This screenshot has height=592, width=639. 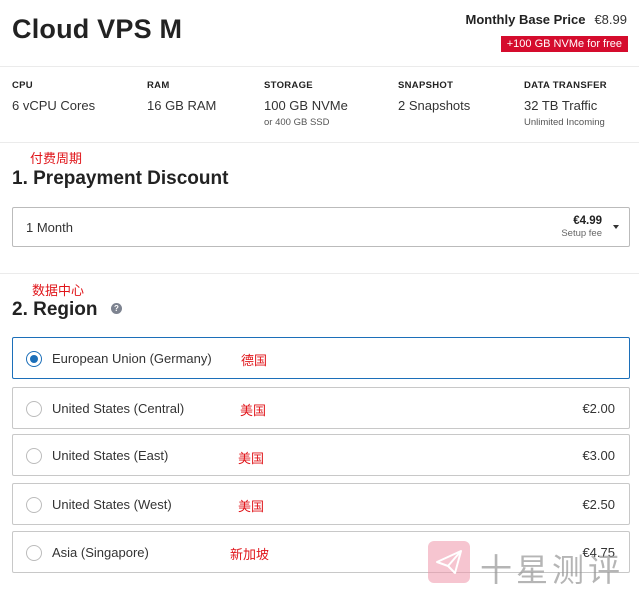 What do you see at coordinates (321, 504) in the screenshot?
I see `region-option-us-west: United States (West) €2.50` at bounding box center [321, 504].